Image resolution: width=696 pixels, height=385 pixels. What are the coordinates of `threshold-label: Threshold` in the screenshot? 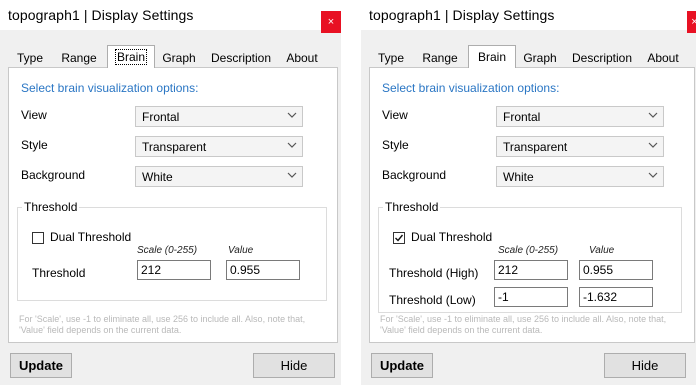 It's located at (59, 273).